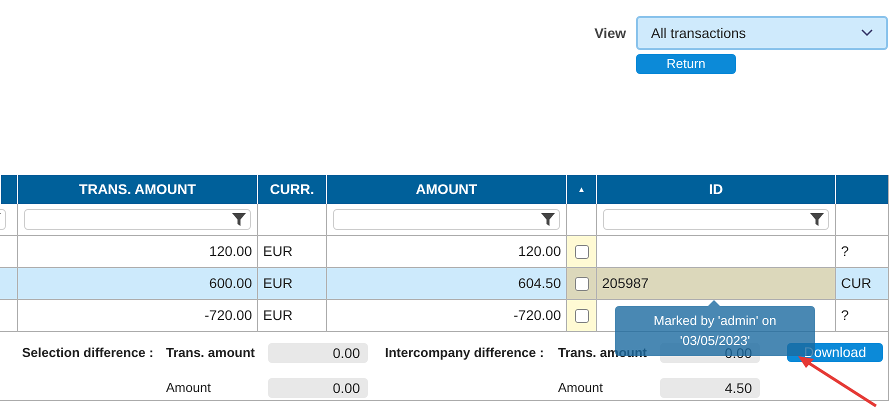 Image resolution: width=893 pixels, height=411 pixels. I want to click on column-header: ID, so click(716, 189).